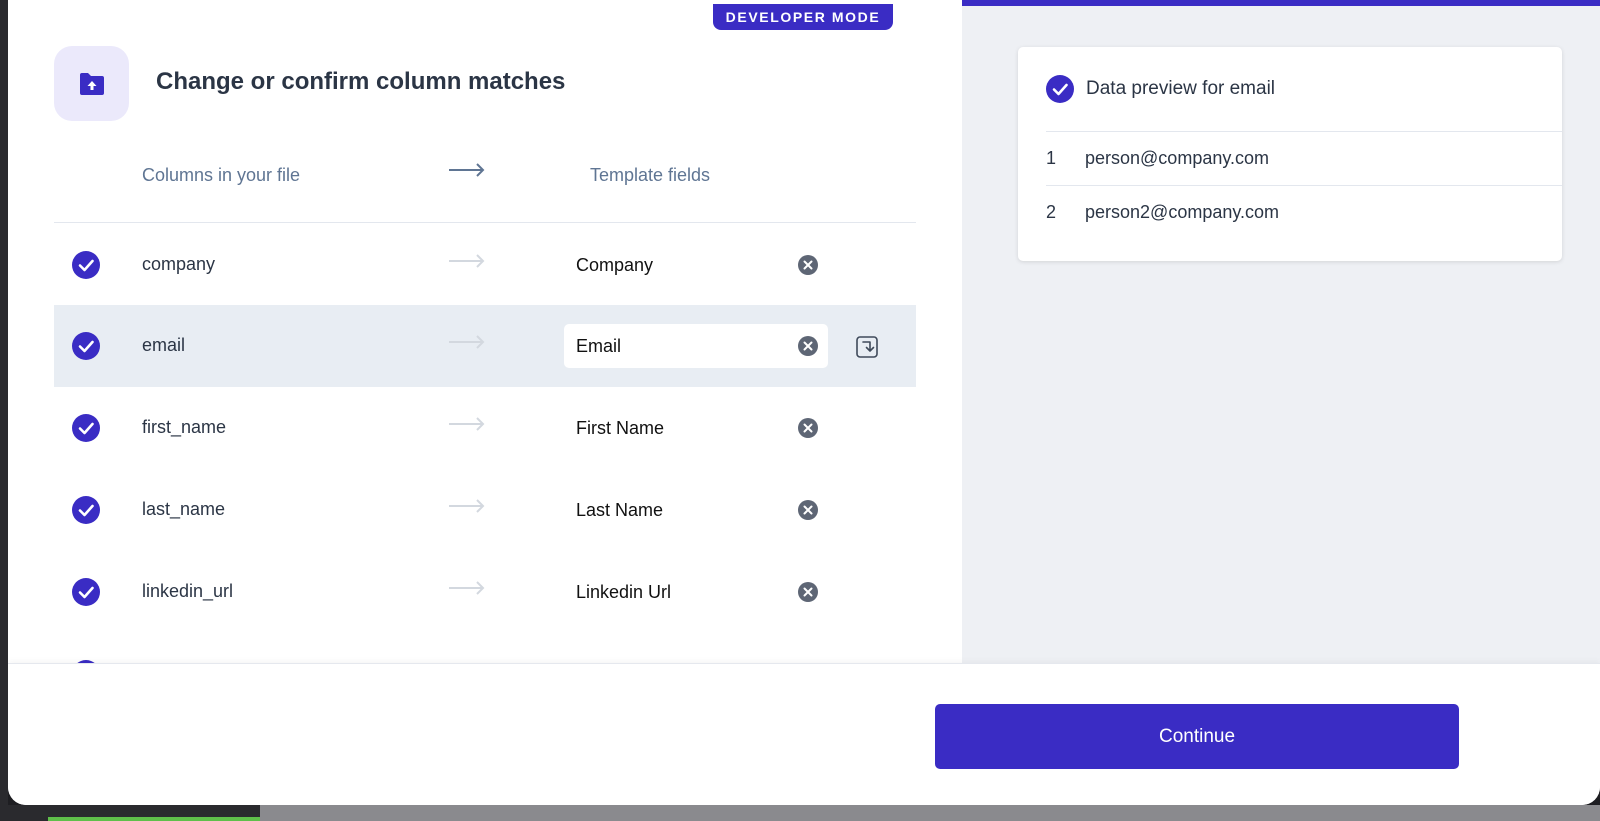  What do you see at coordinates (650, 175) in the screenshot?
I see `template-fields-header: Template fields` at bounding box center [650, 175].